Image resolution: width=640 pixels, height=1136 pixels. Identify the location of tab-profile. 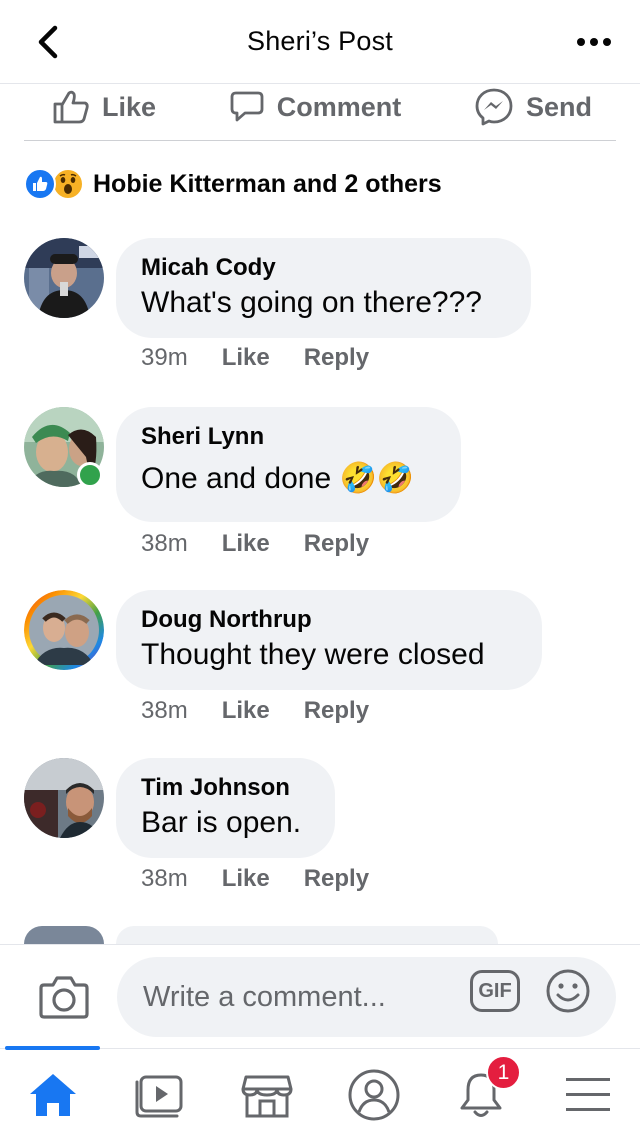
(374, 1095).